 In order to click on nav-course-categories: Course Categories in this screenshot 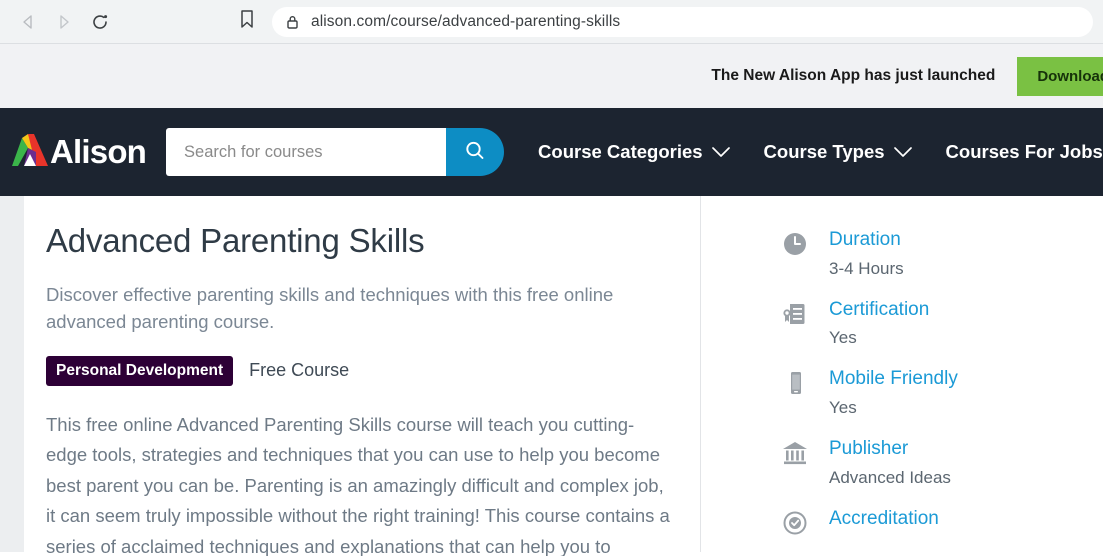, I will do `click(634, 152)`.